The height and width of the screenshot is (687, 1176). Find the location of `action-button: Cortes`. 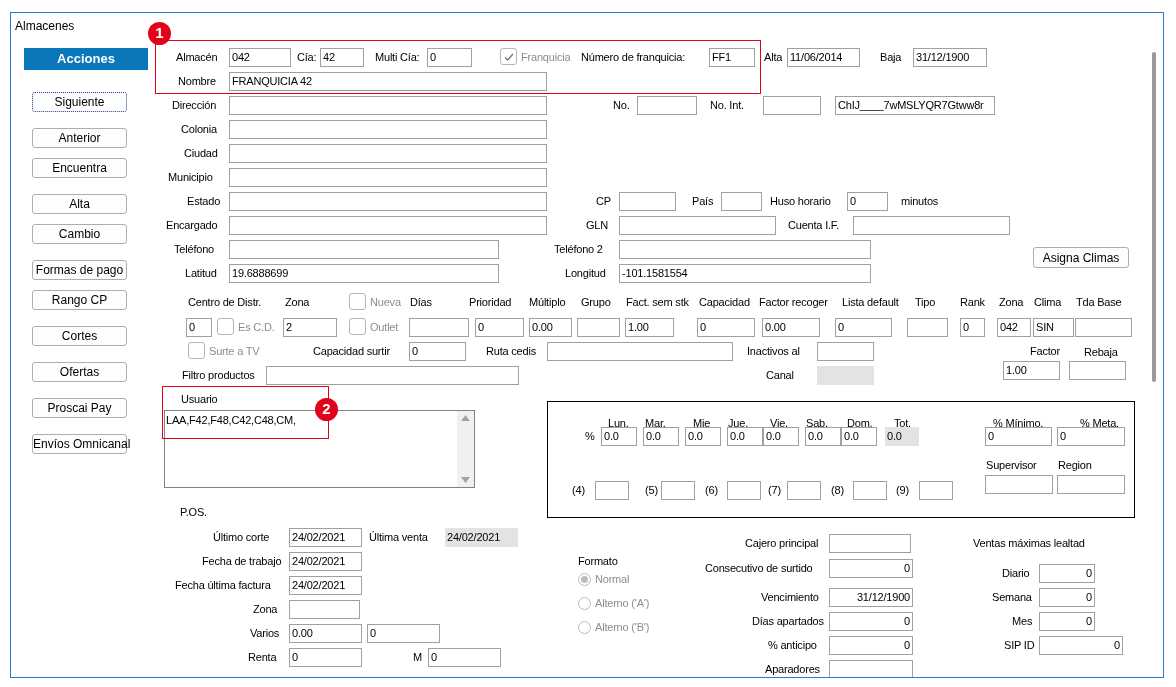

action-button: Cortes is located at coordinates (79, 336).